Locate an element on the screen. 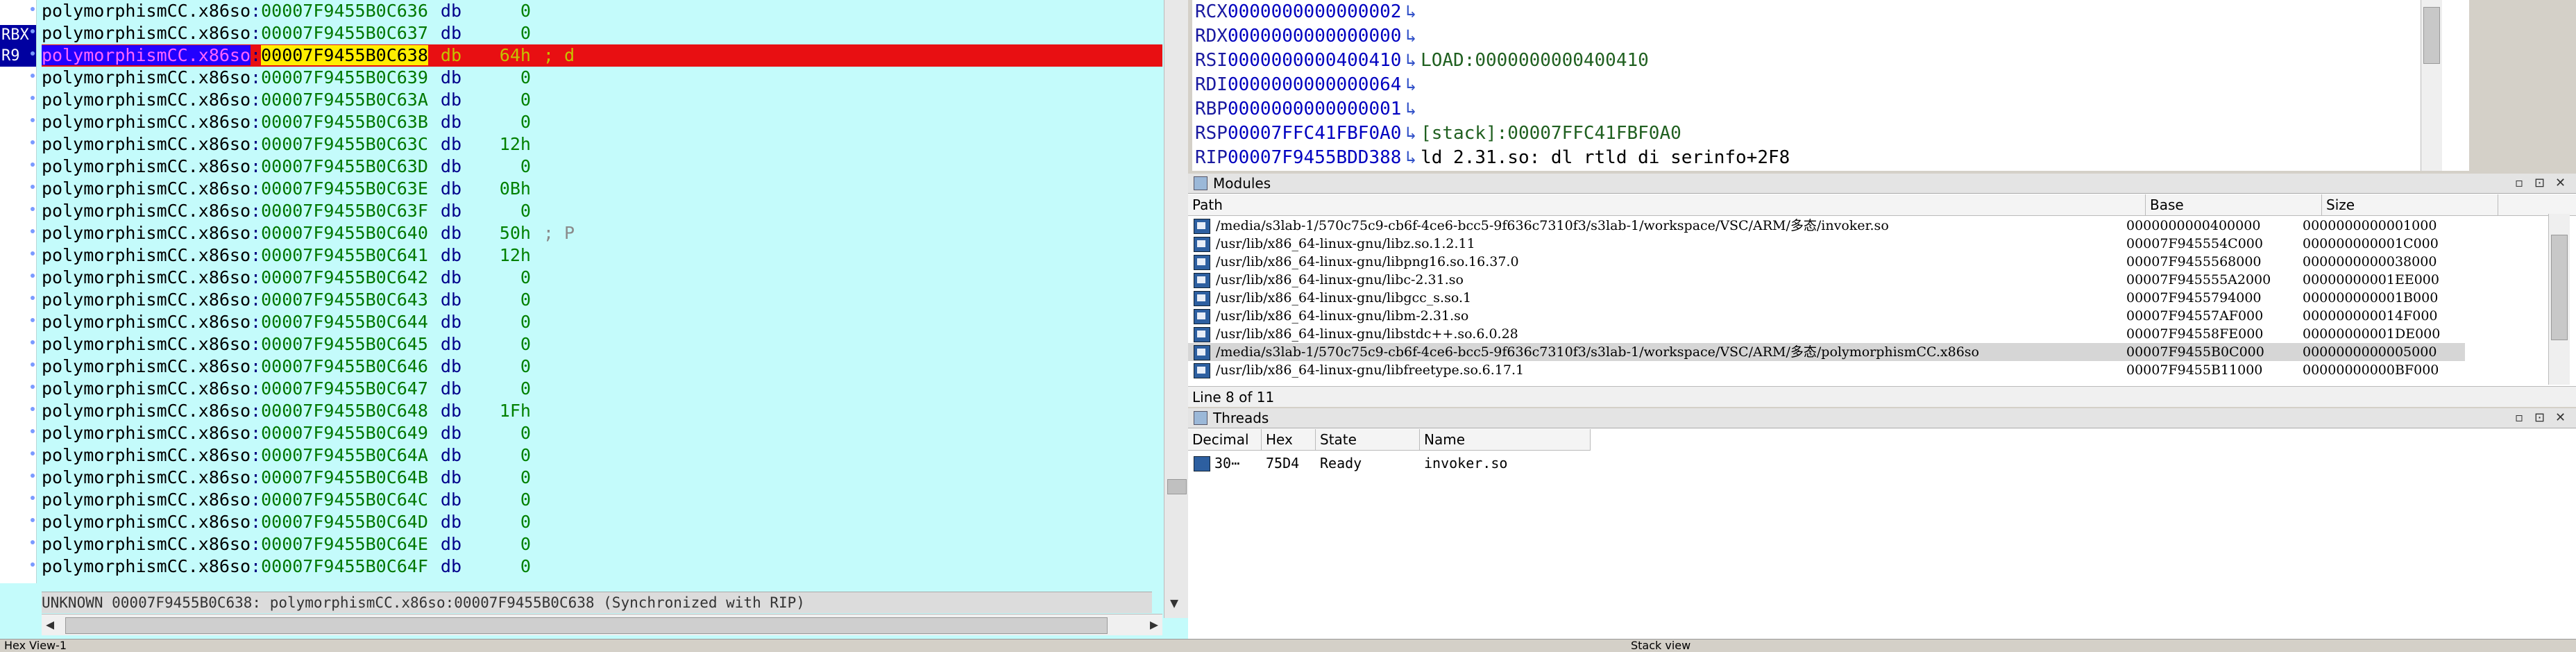  disassembly-line: polymorphismCC.x86so:00007F9455B0C63D db 0 is located at coordinates (602, 167).